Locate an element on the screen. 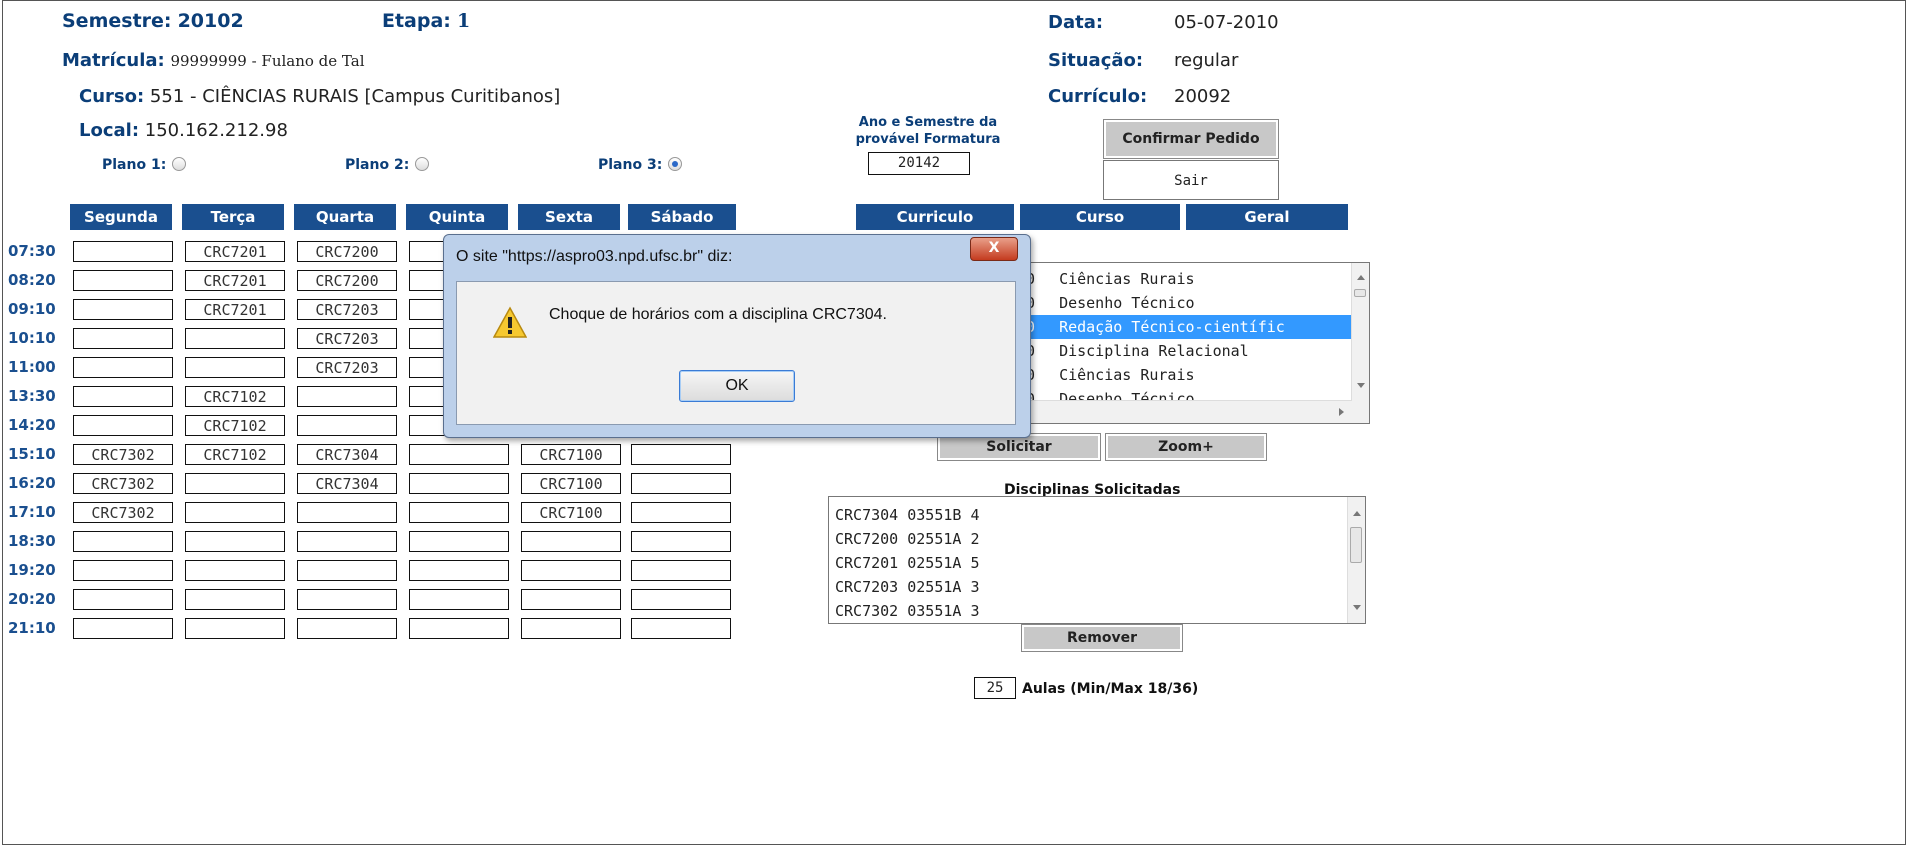  plano2-option: Plano 2: is located at coordinates (387, 165).